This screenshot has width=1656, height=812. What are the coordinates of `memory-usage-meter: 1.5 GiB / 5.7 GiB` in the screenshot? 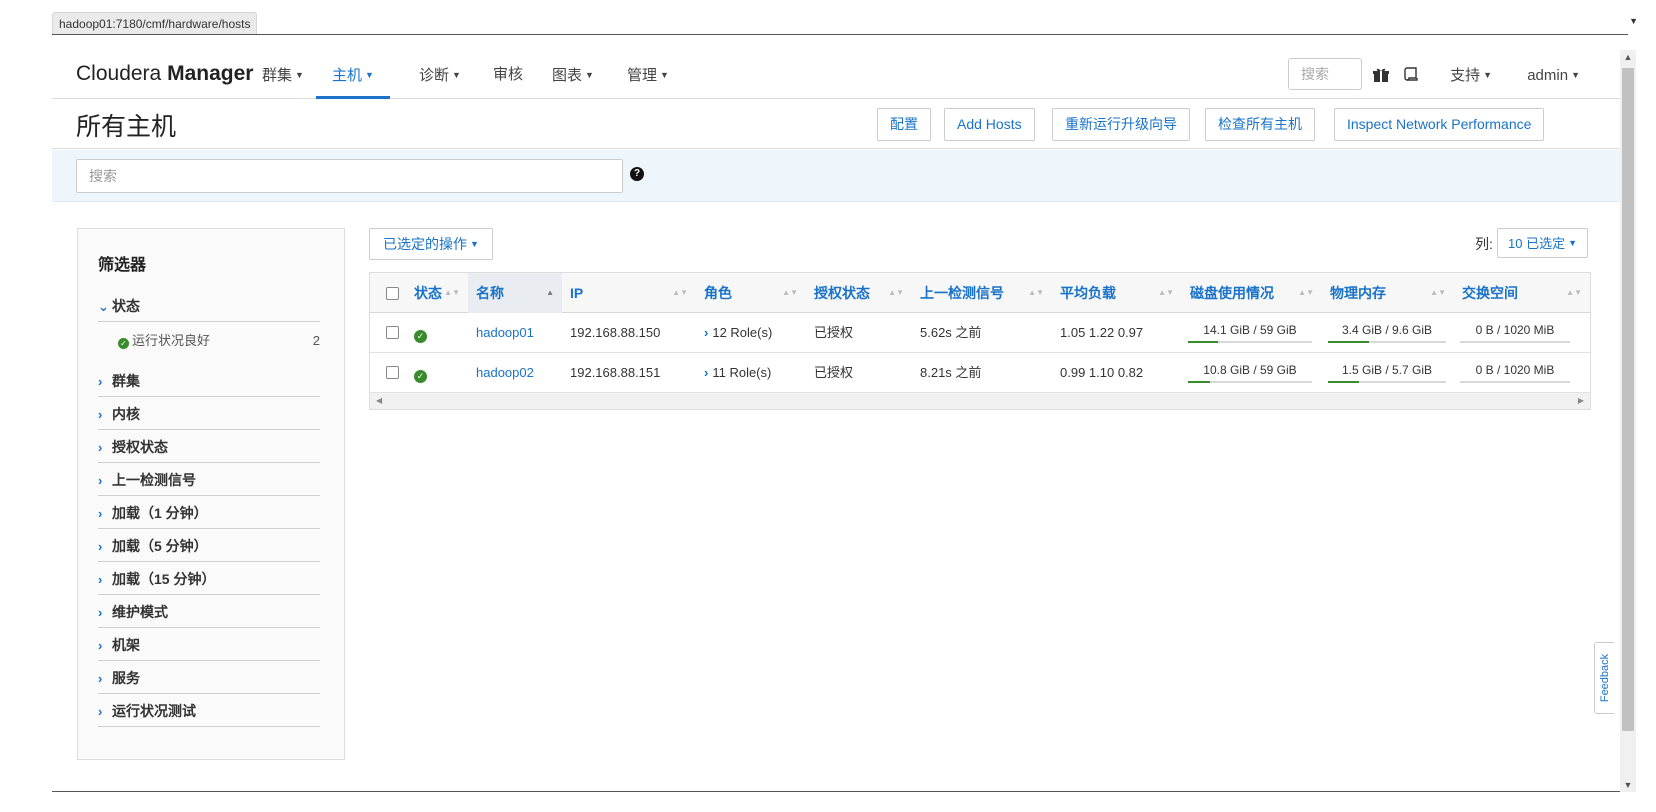 It's located at (1387, 373).